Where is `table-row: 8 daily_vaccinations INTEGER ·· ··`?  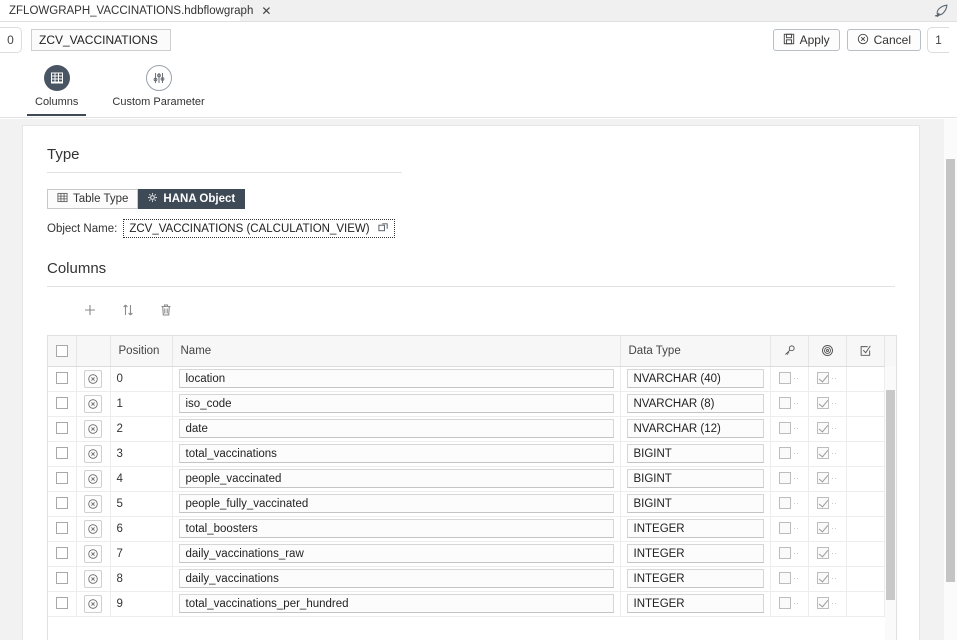 table-row: 8 daily_vaccinations INTEGER ·· ·· is located at coordinates (472, 579).